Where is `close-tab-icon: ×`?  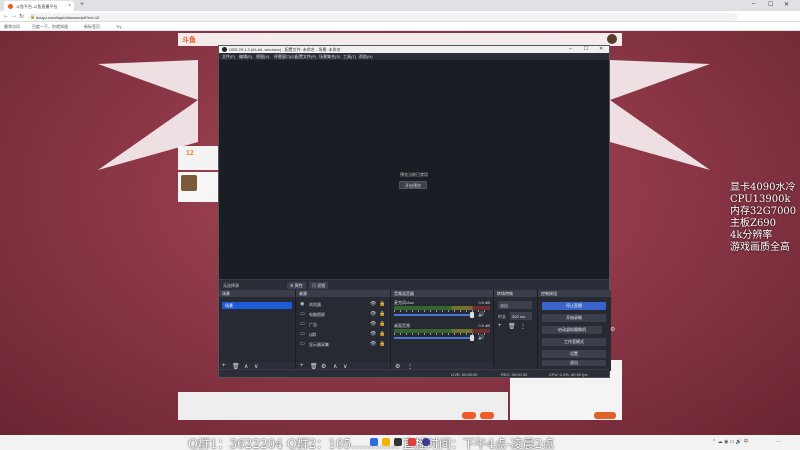
close-tab-icon: × is located at coordinates (69, 6).